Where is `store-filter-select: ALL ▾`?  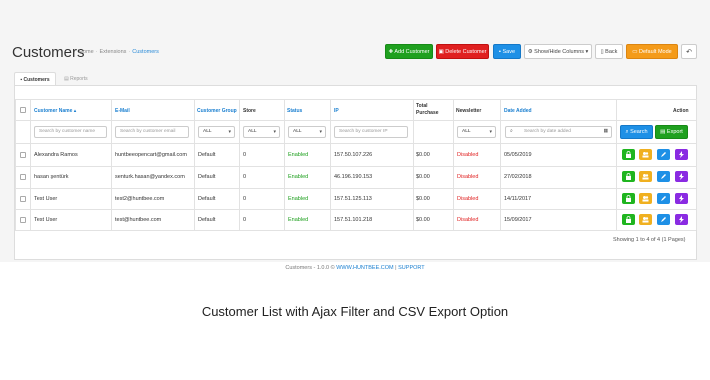
store-filter-select: ALL ▾ is located at coordinates (261, 132).